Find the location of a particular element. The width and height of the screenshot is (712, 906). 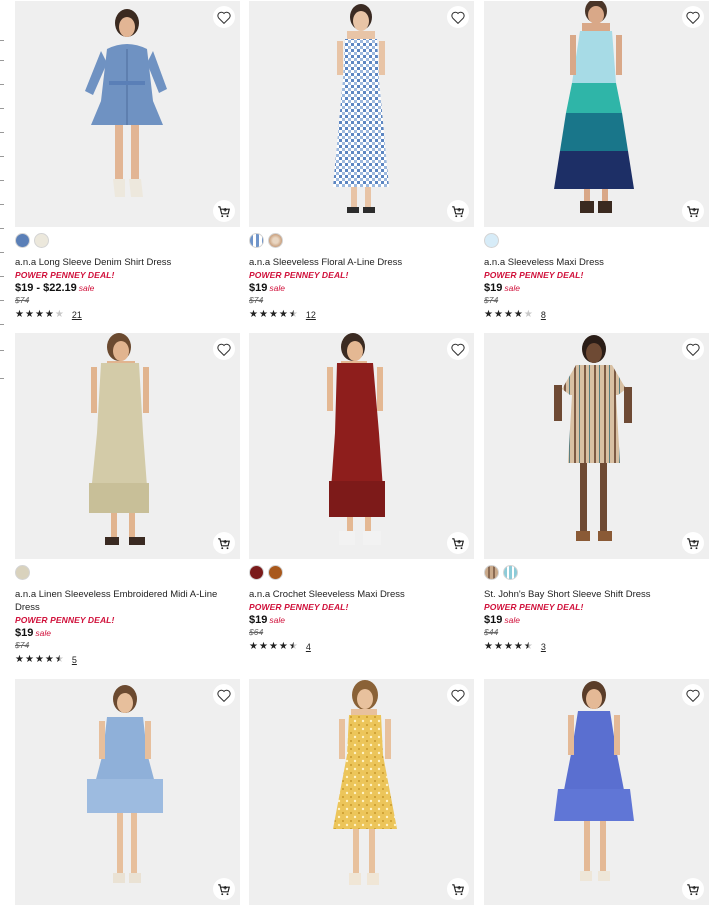

floral-dress-figure is located at coordinates (361, 108).